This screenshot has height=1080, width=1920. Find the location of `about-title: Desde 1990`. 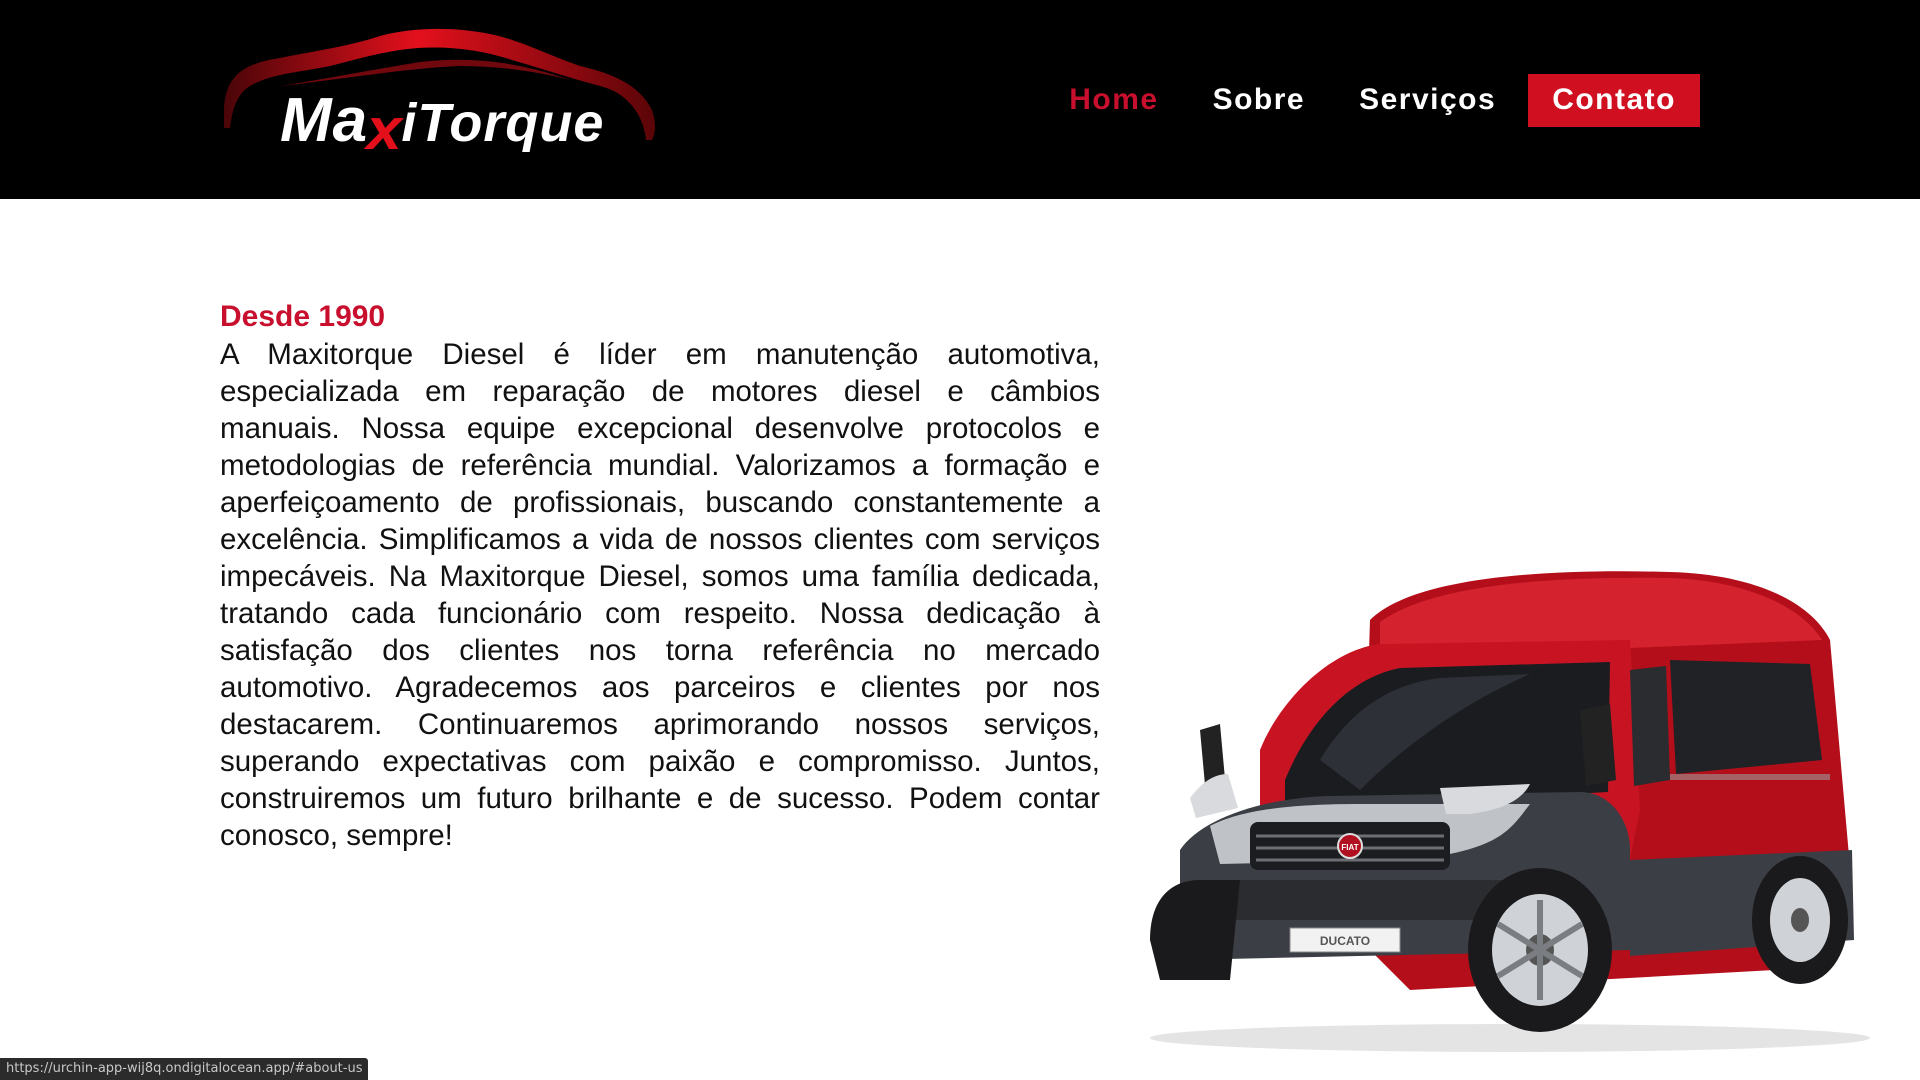

about-title: Desde 1990 is located at coordinates (303, 316).